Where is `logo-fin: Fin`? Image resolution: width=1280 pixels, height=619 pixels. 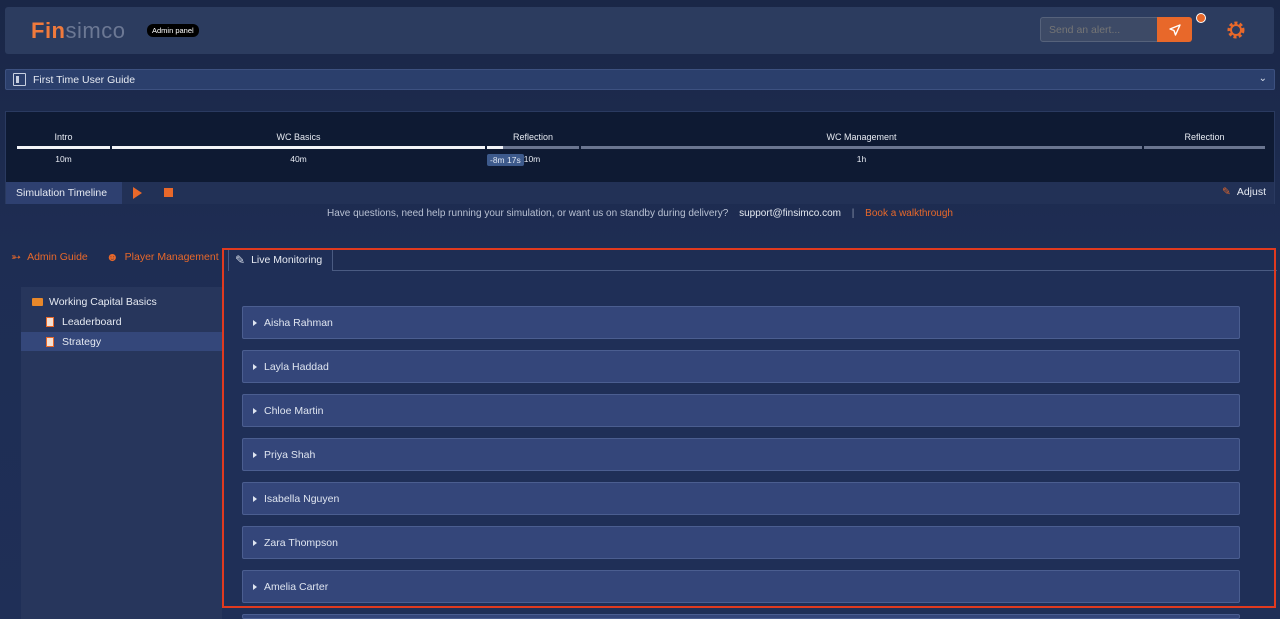
logo-fin: Fin is located at coordinates (48, 30).